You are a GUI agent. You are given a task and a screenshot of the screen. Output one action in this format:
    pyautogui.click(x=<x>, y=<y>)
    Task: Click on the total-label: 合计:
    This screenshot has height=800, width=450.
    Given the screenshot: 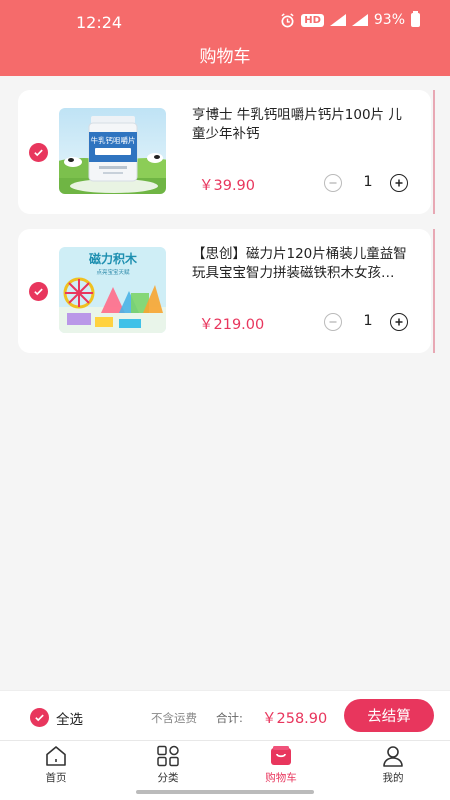 What is the action you would take?
    pyautogui.click(x=229, y=718)
    